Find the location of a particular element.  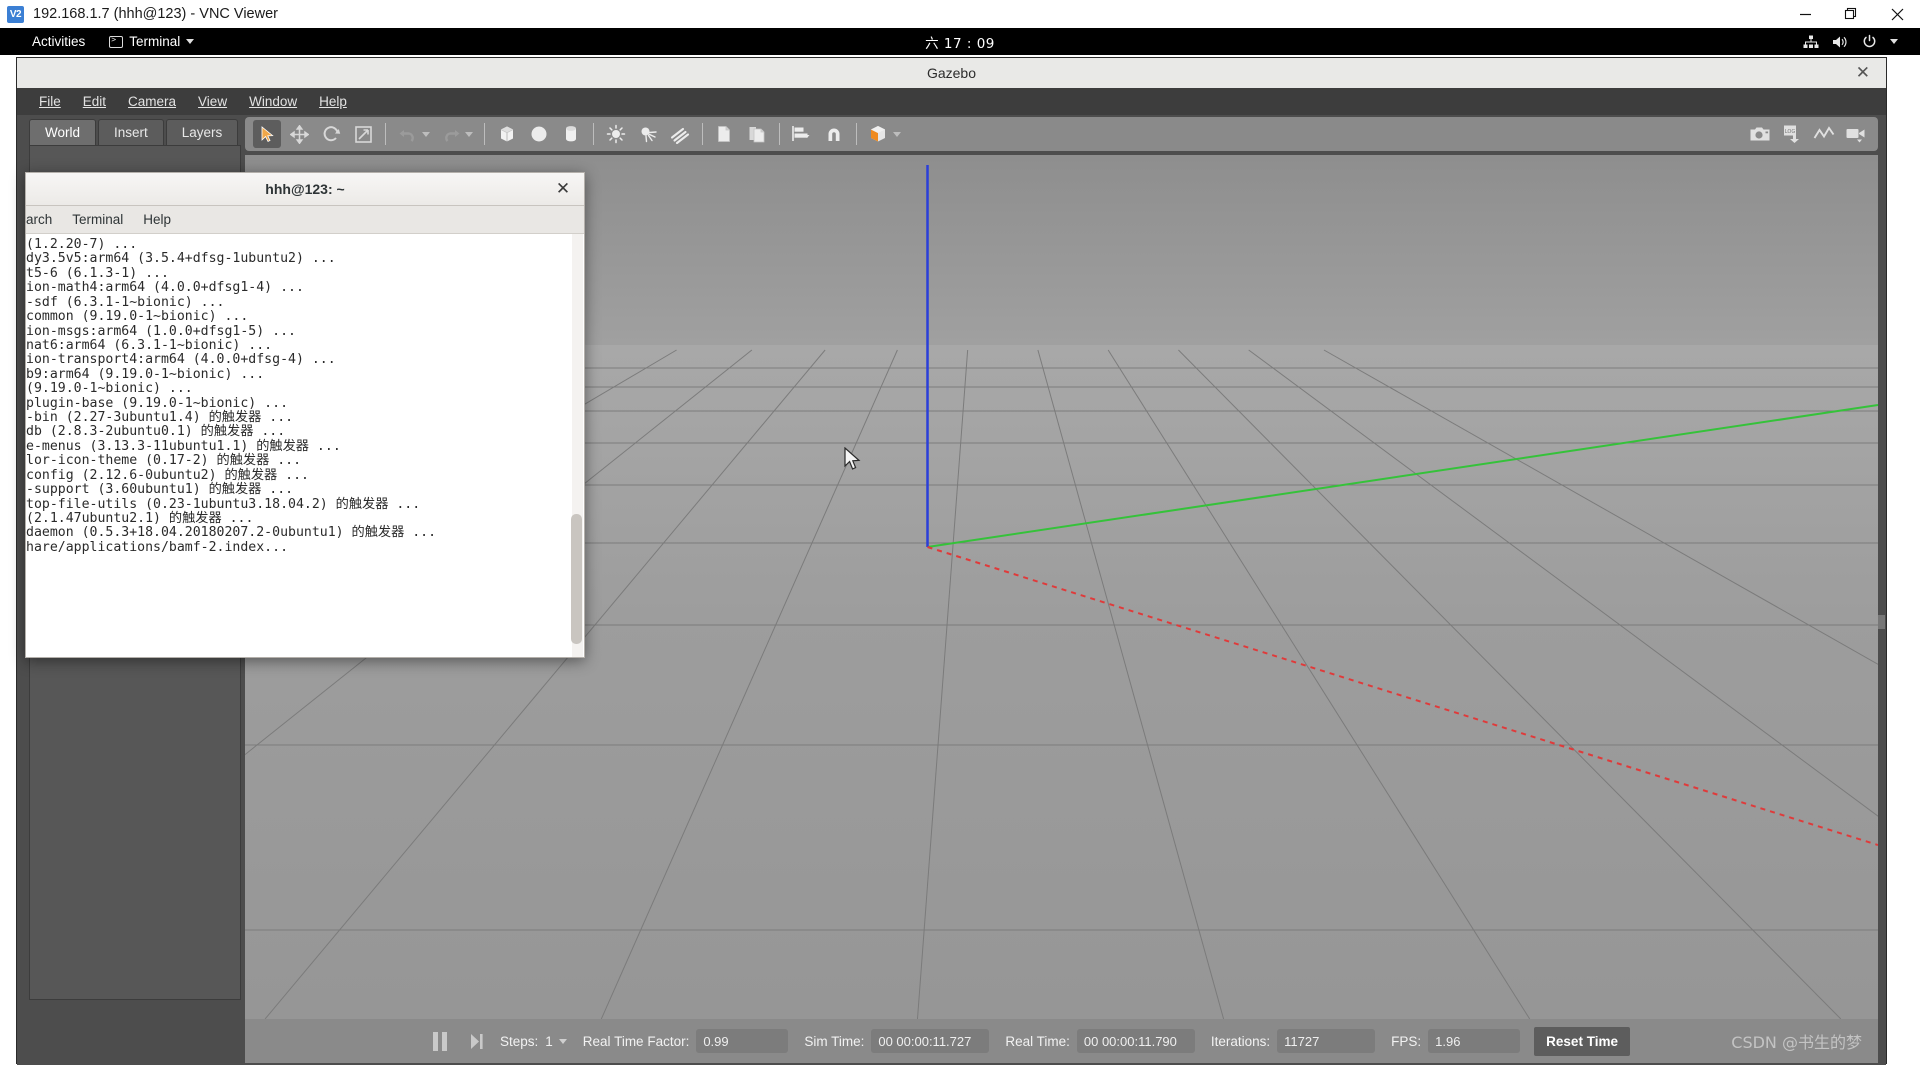

snap-icon is located at coordinates (834, 134).